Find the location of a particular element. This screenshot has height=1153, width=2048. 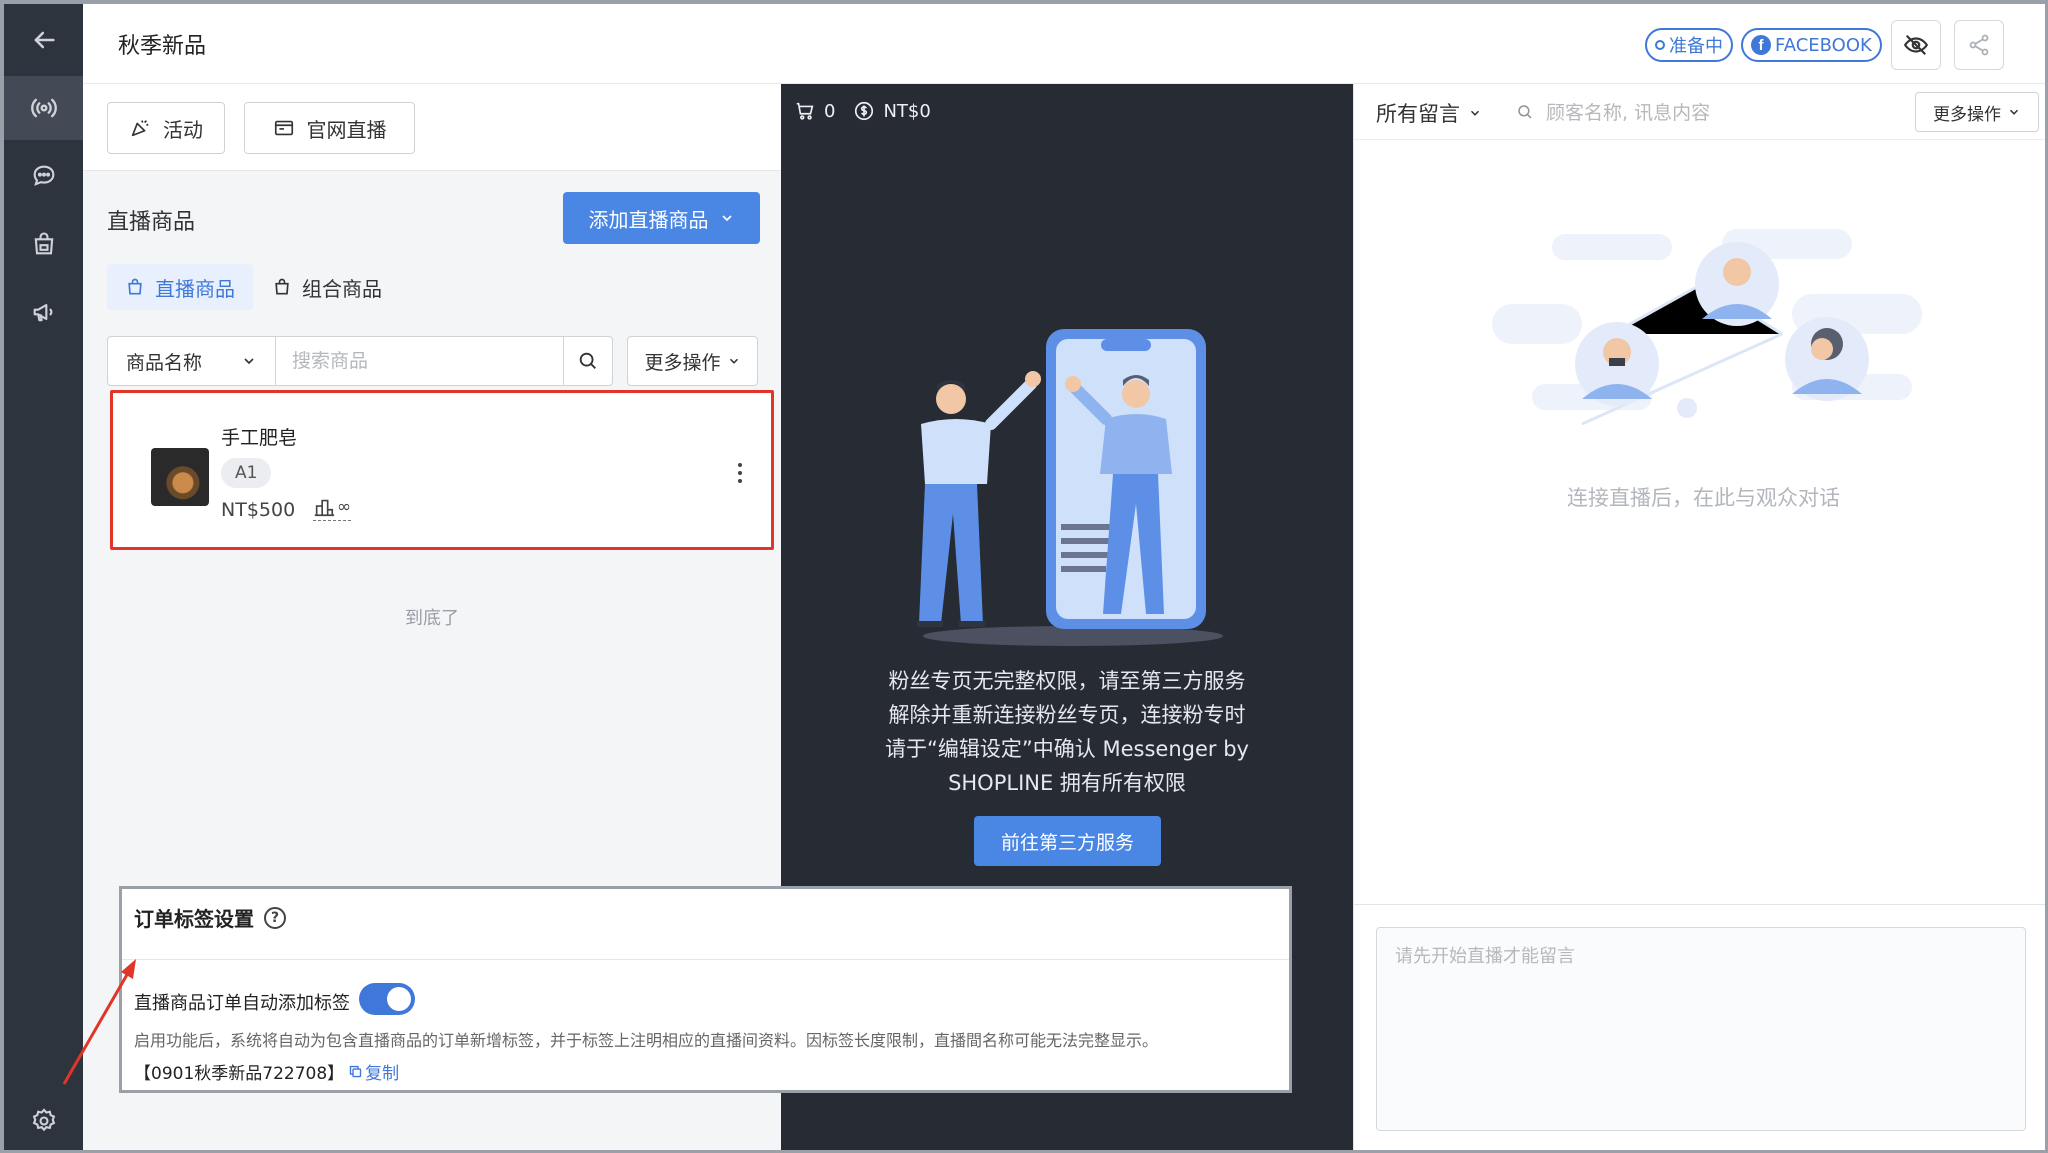

share-icon is located at coordinates (1979, 45).